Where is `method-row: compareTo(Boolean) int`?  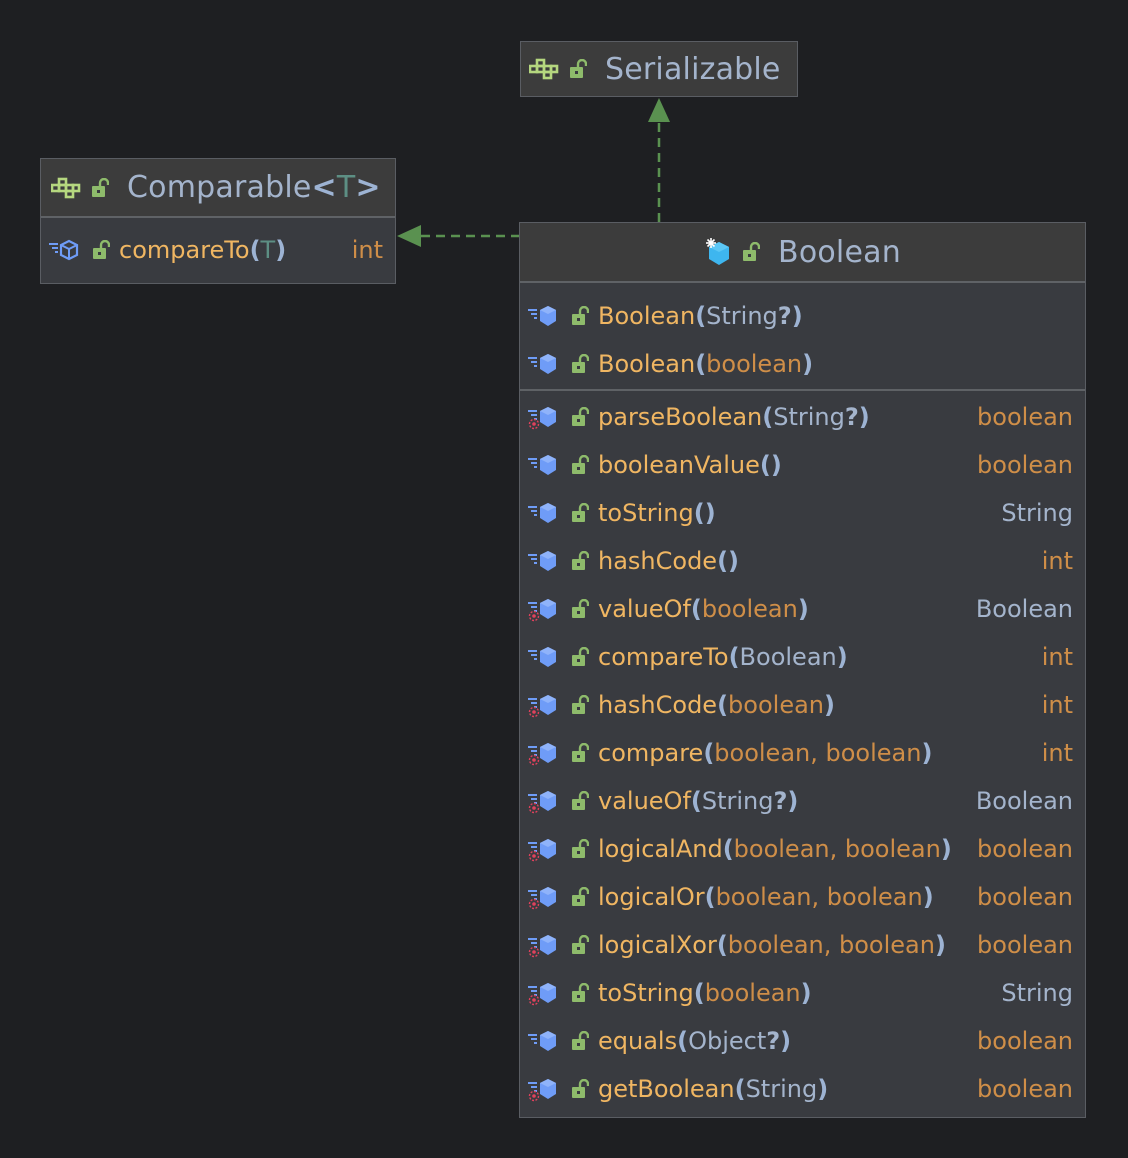 method-row: compareTo(Boolean) int is located at coordinates (802, 657).